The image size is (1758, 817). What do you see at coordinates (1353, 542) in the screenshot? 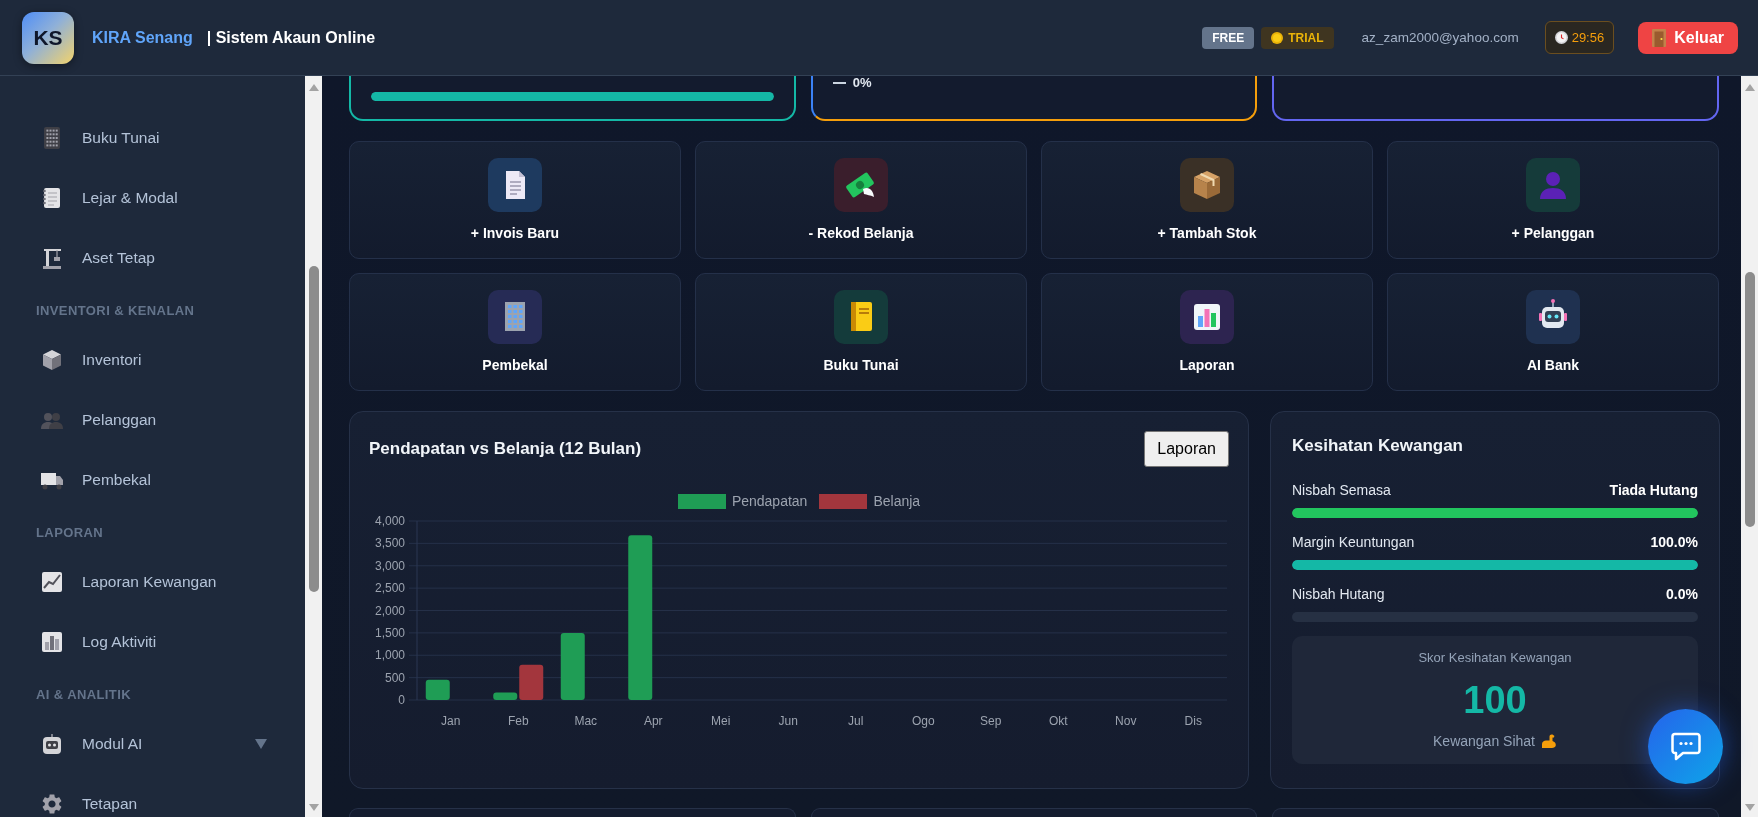
I see `metric-label: Margin Keuntungan` at bounding box center [1353, 542].